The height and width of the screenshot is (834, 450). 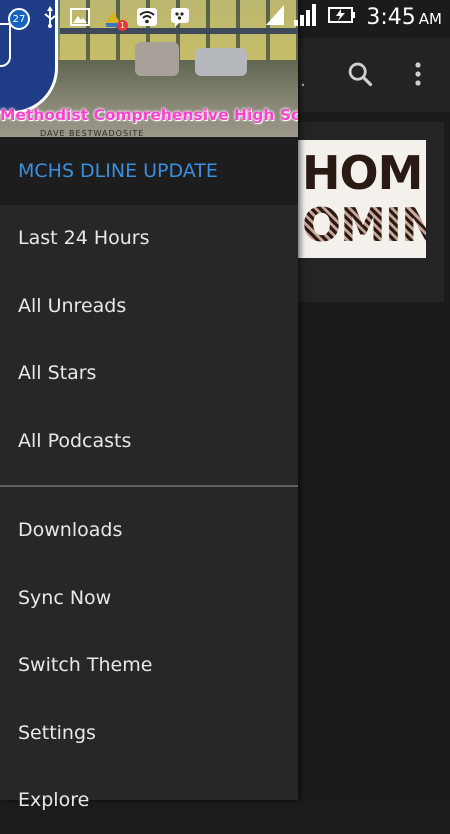 I want to click on thumbnail-text-line1: HOME, so click(x=364, y=173).